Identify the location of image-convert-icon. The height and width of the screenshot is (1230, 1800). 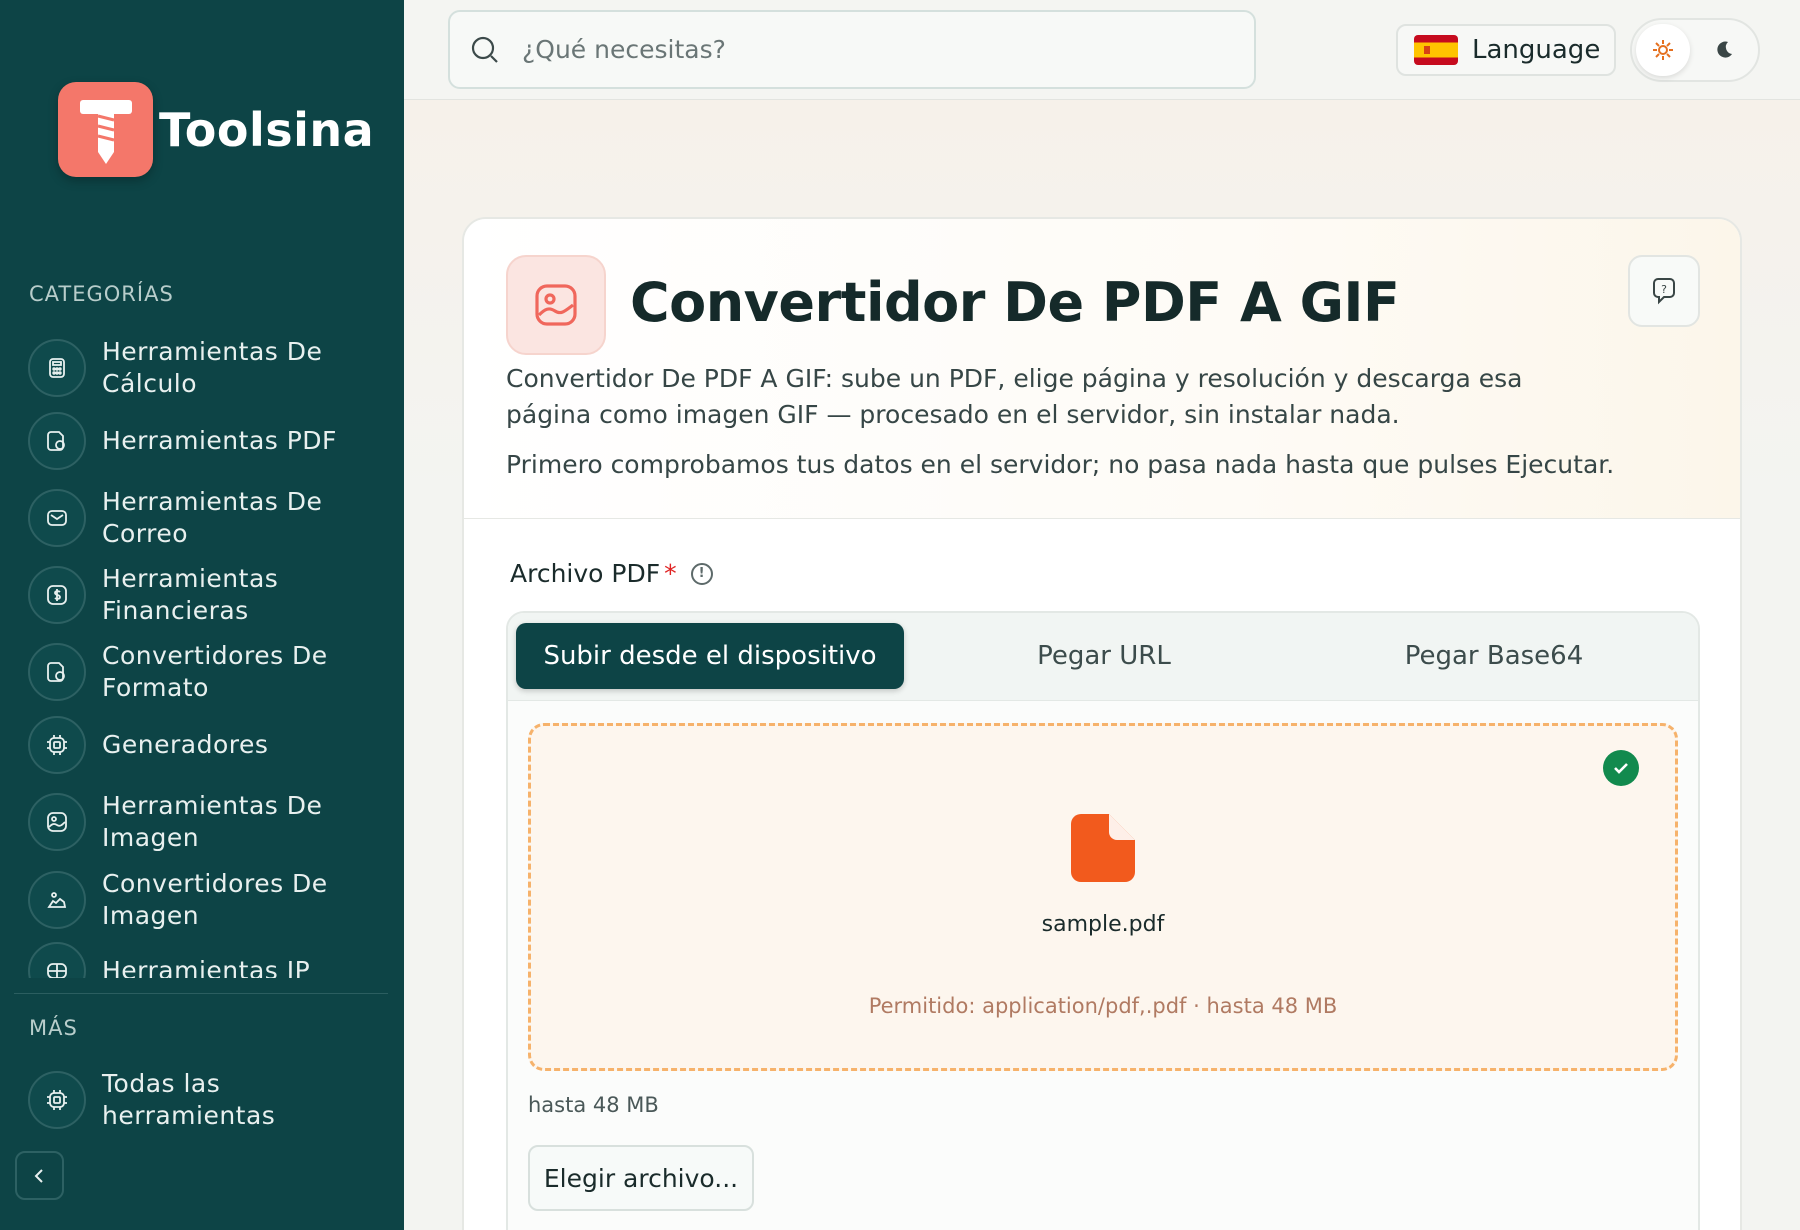
(57, 900).